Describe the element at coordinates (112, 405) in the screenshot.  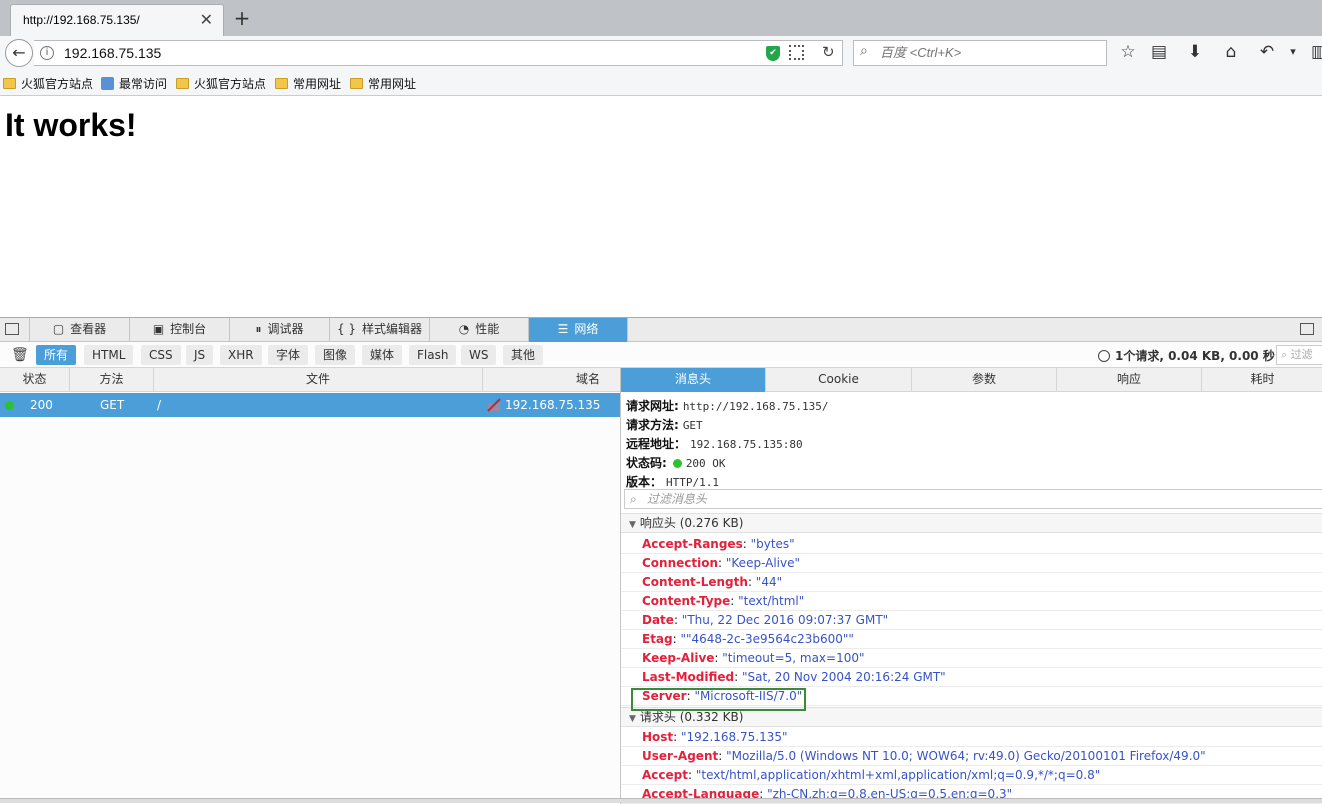
I see `row-method: GET` at that location.